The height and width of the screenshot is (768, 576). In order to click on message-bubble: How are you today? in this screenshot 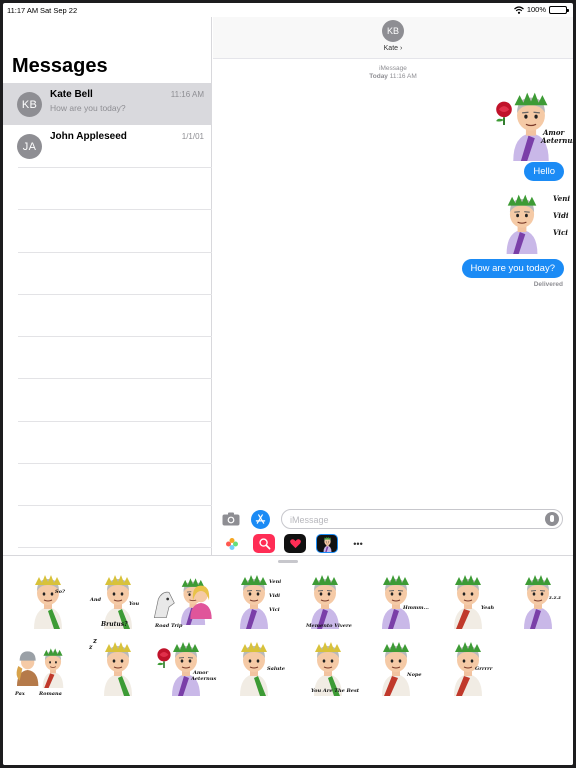, I will do `click(512, 268)`.